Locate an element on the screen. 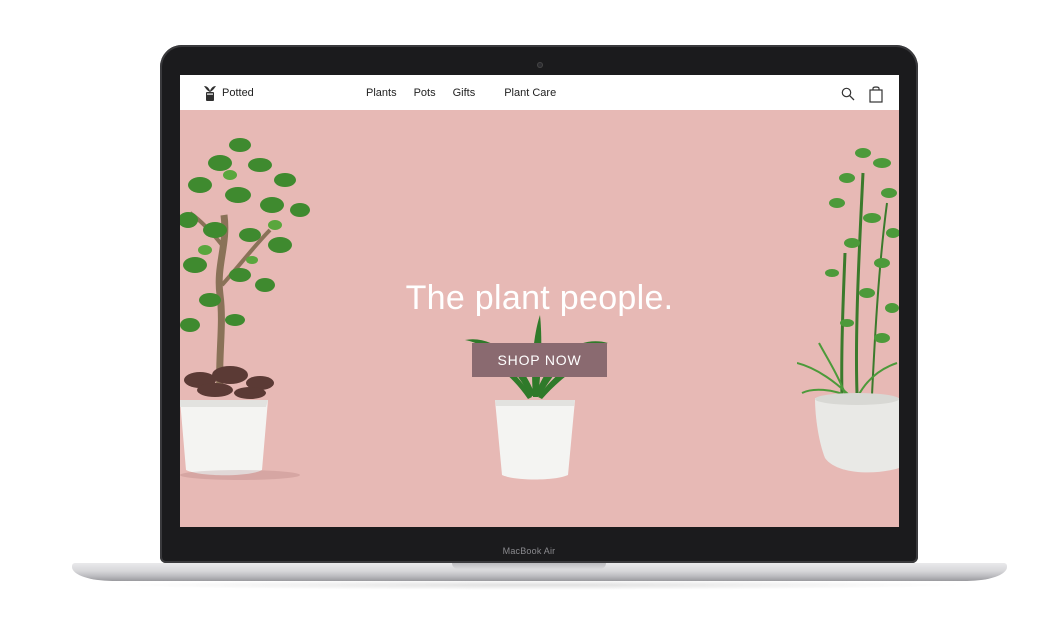 This screenshot has width=1058, height=619. laptop-shadow is located at coordinates (540, 585).